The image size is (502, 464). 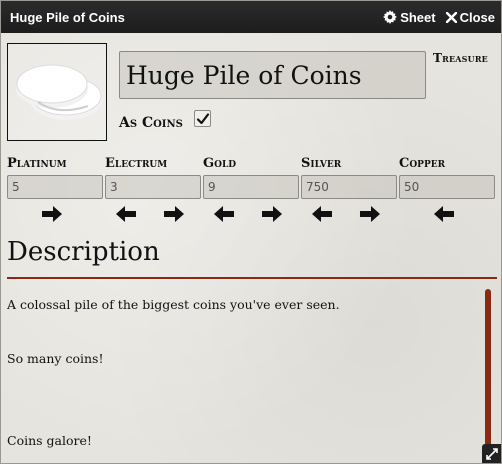 What do you see at coordinates (55, 358) in the screenshot?
I see `description-paragraph: So many coins!` at bounding box center [55, 358].